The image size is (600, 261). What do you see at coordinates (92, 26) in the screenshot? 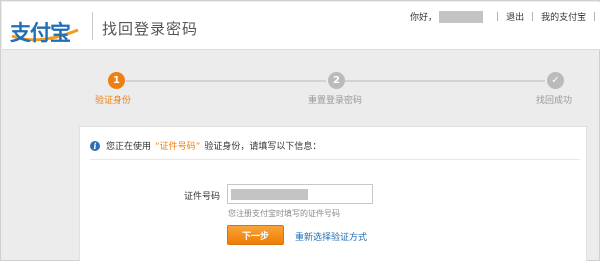
I see `header-divider` at bounding box center [92, 26].